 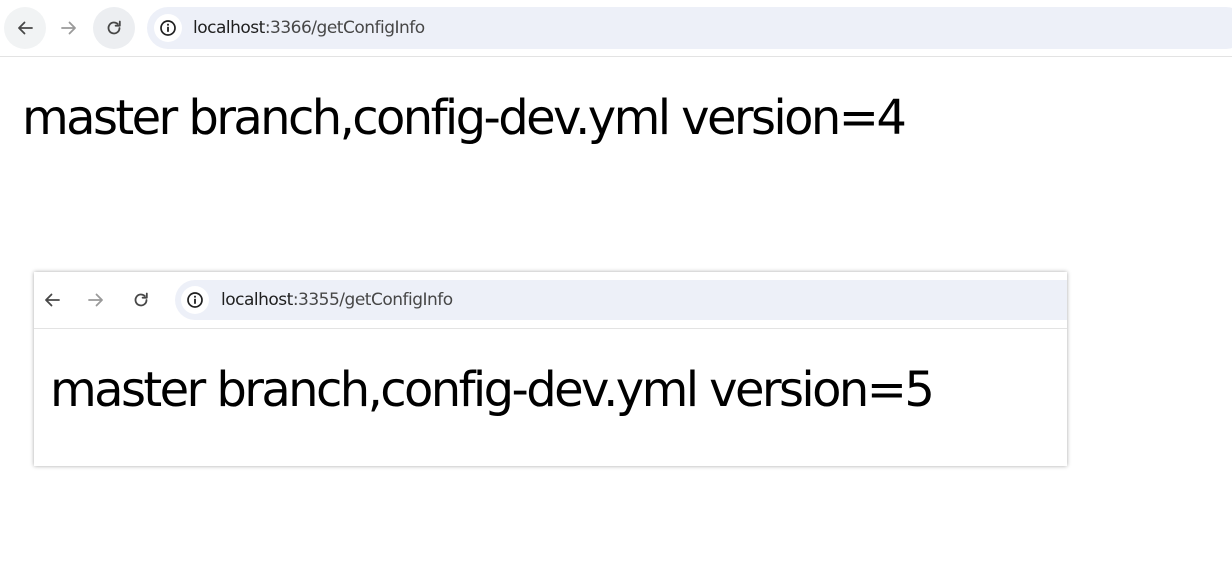 I want to click on site-info-button, so click(x=168, y=28).